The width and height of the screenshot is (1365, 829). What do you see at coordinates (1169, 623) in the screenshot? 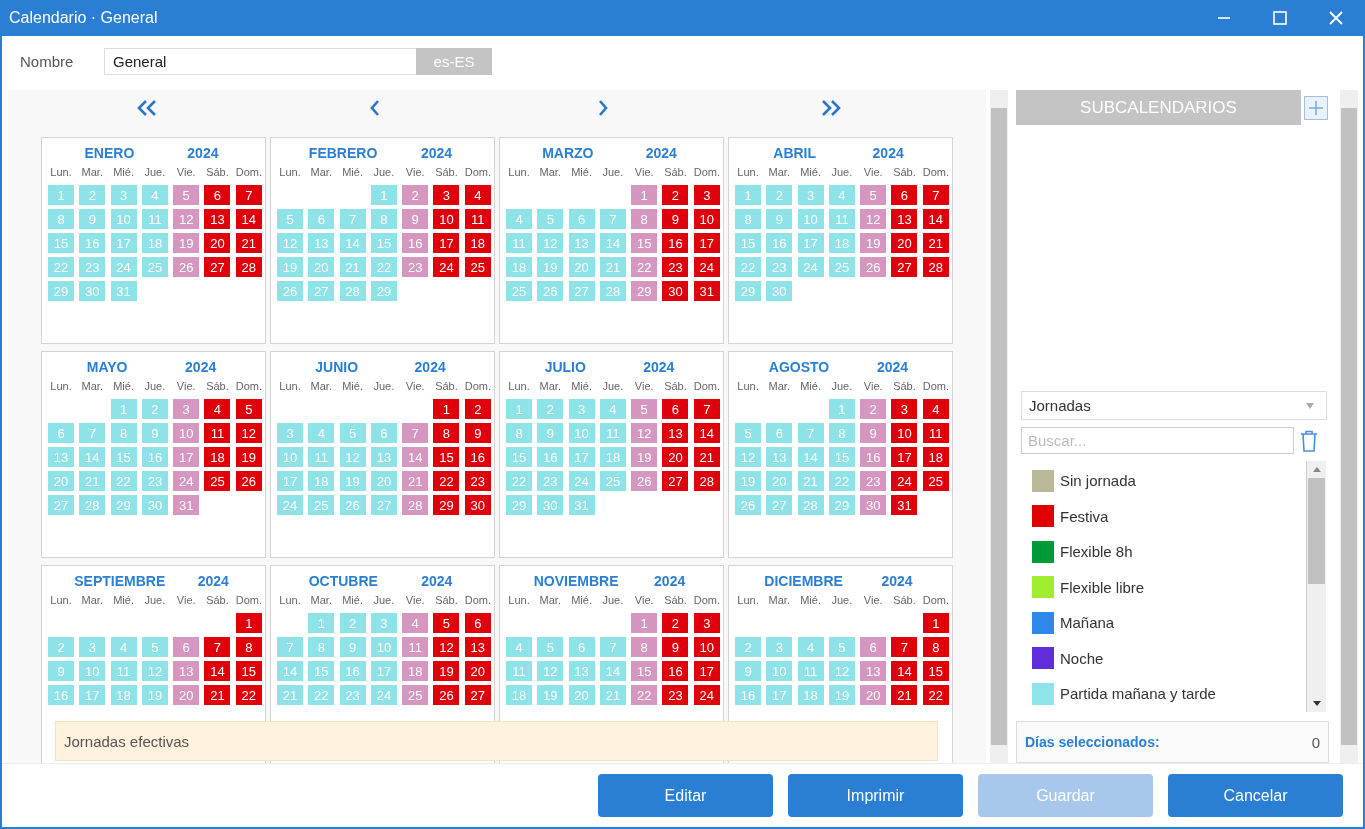
I see `legend-item: Mañana` at bounding box center [1169, 623].